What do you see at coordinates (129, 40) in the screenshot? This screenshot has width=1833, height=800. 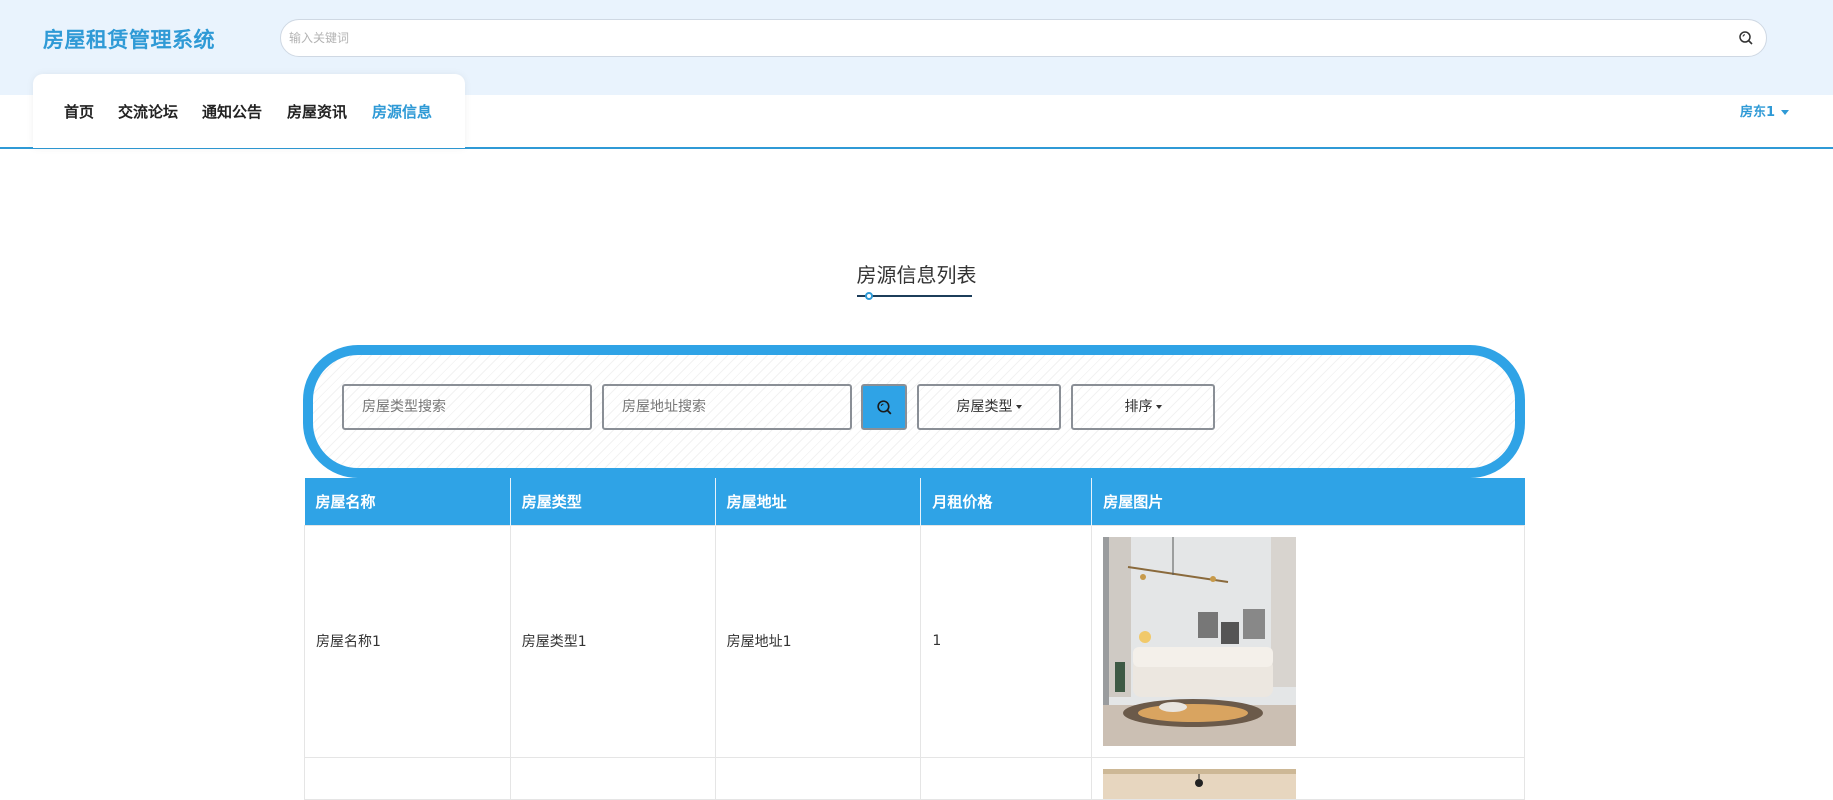 I see `app-title: 房屋租赁管理系统` at bounding box center [129, 40].